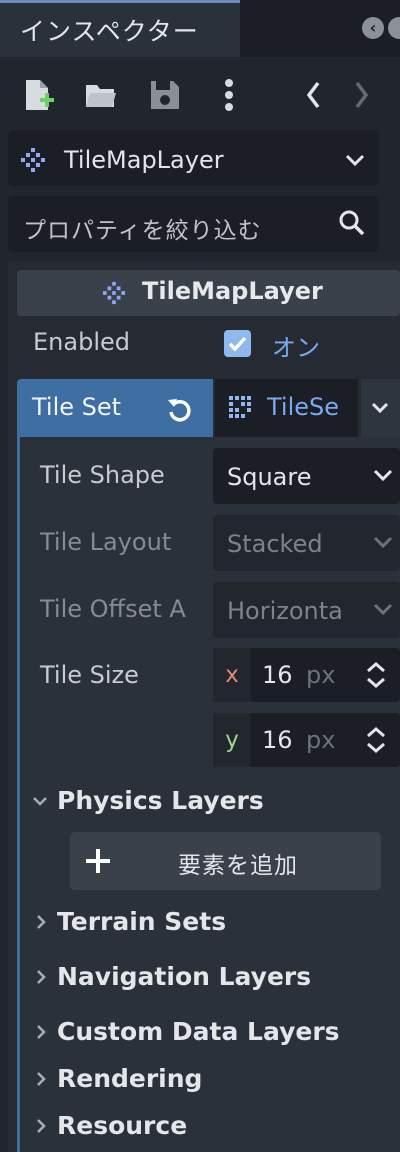 The width and height of the screenshot is (400, 1152). What do you see at coordinates (321, 675) in the screenshot?
I see `tile-size-x-unit: px` at bounding box center [321, 675].